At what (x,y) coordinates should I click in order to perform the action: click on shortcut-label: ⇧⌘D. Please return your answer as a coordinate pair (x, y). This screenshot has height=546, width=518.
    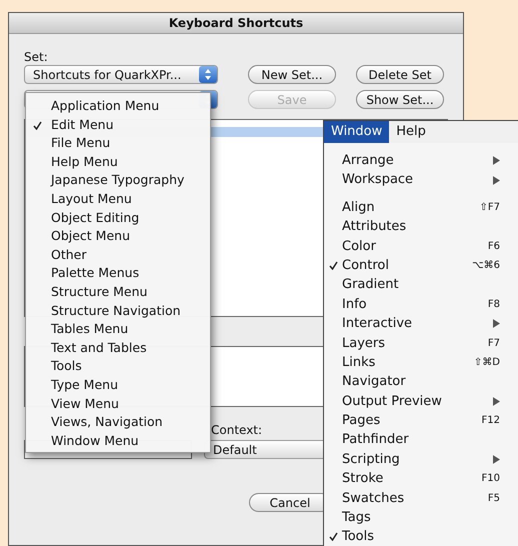
    Looking at the image, I should click on (487, 363).